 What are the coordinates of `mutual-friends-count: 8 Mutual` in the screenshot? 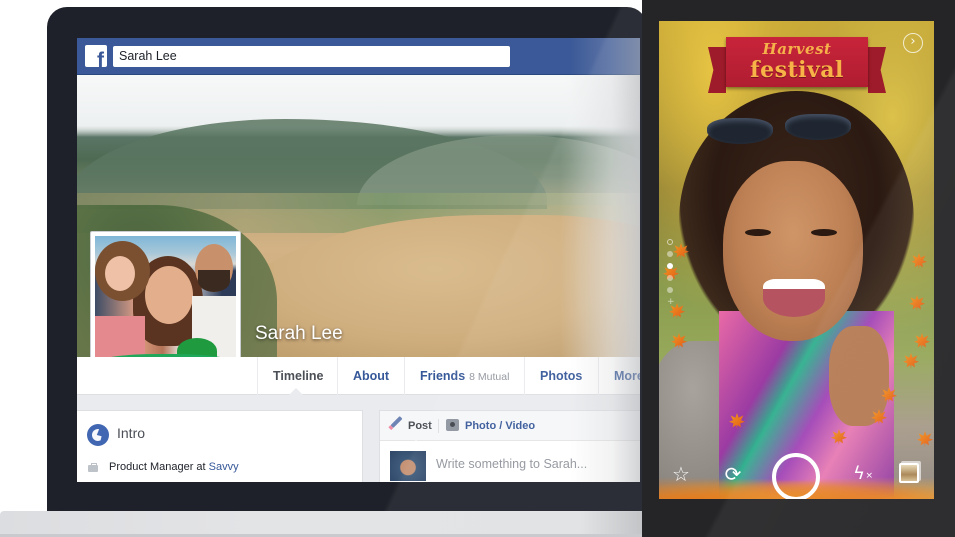 It's located at (489, 377).